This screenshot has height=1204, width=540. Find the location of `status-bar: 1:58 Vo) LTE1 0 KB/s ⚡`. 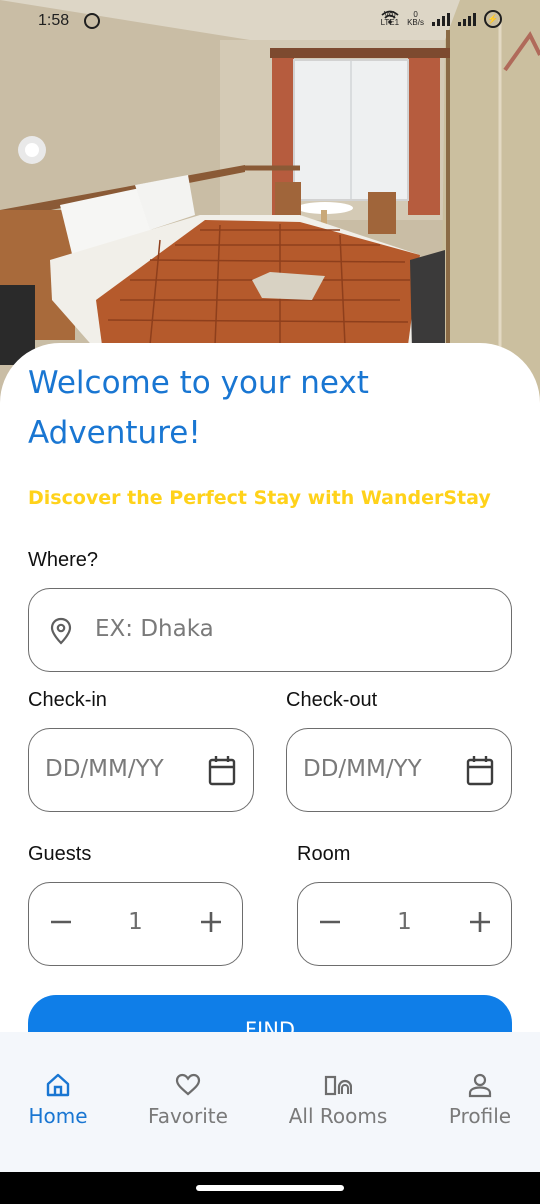

status-bar: 1:58 Vo) LTE1 0 KB/s ⚡ is located at coordinates (270, 22).